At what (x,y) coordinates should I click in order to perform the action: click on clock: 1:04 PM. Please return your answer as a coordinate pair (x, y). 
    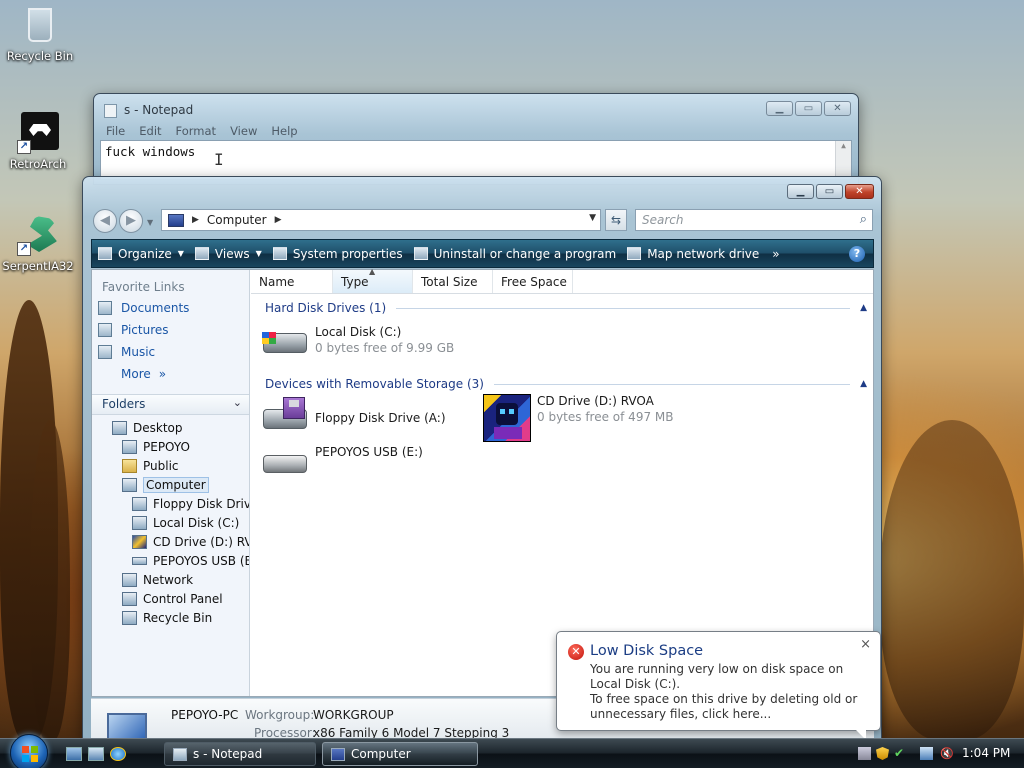
    Looking at the image, I should click on (986, 753).